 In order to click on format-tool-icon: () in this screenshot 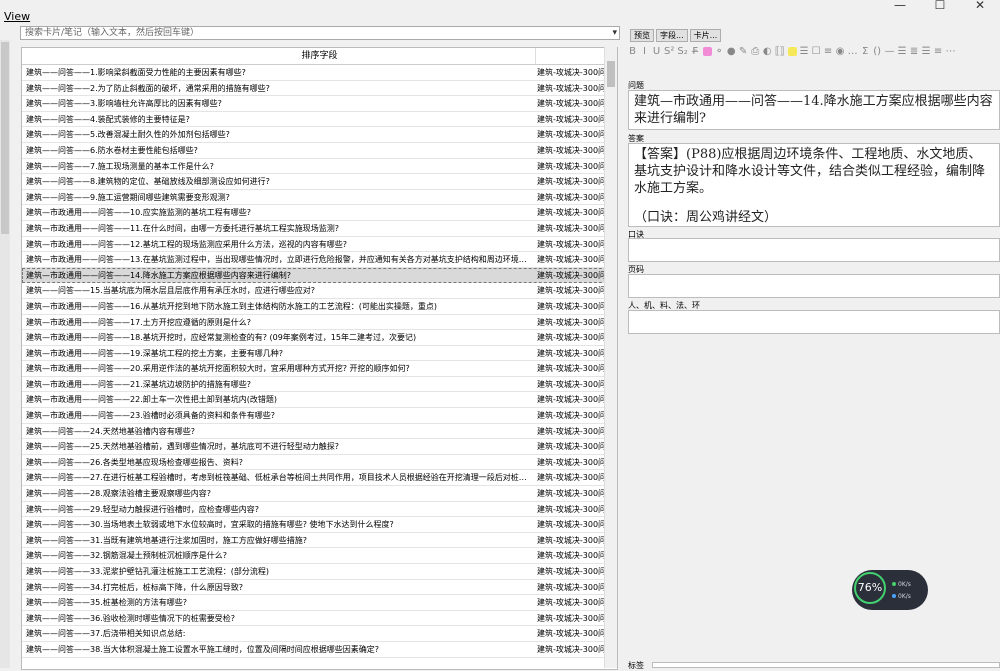, I will do `click(877, 51)`.